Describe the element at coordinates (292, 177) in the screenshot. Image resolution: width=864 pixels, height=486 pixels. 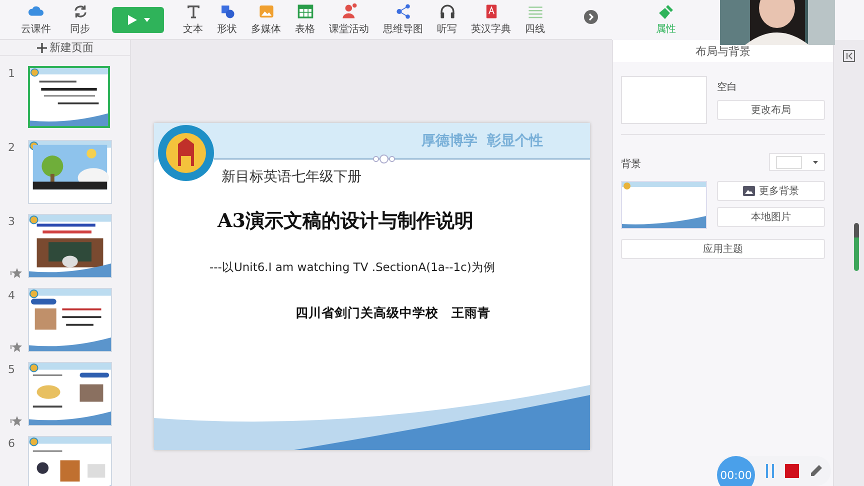
I see `course-text: 新目标英语七年级下册` at that location.